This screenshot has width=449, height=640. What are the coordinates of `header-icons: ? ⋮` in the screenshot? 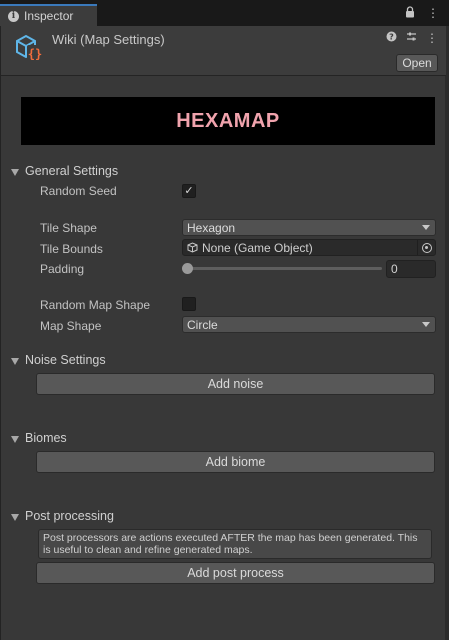 It's located at (412, 38).